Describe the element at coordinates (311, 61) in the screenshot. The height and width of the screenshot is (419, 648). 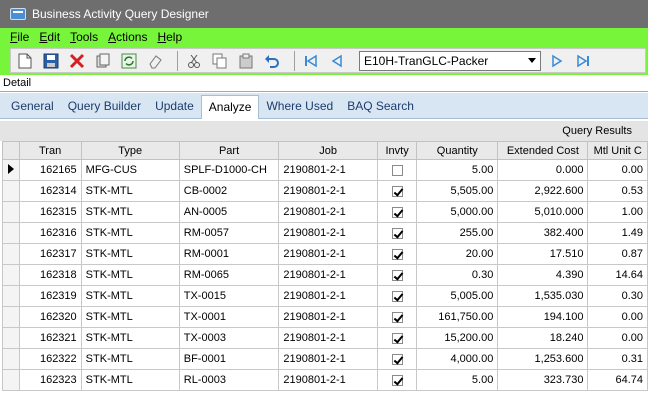
I see `first-icon` at that location.